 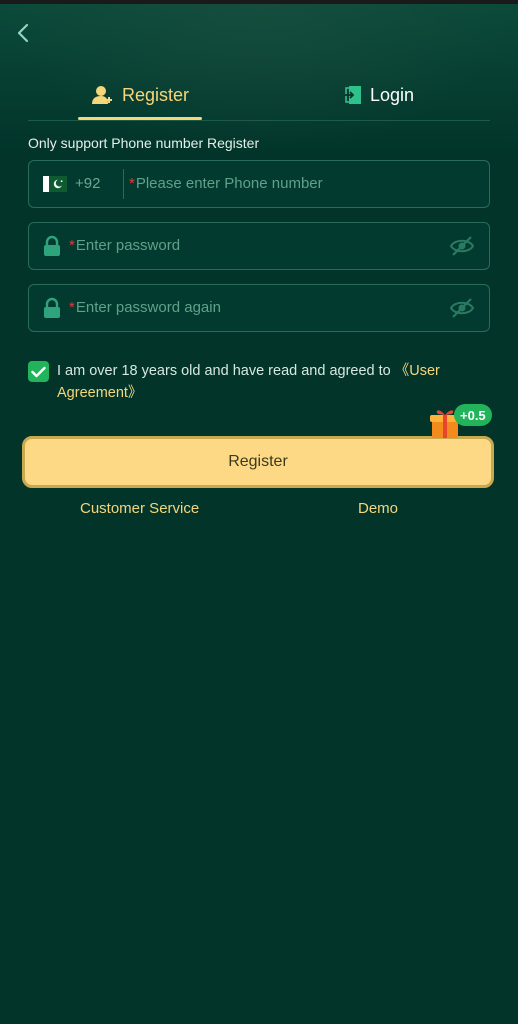 I want to click on login-door-icon, so click(x=353, y=95).